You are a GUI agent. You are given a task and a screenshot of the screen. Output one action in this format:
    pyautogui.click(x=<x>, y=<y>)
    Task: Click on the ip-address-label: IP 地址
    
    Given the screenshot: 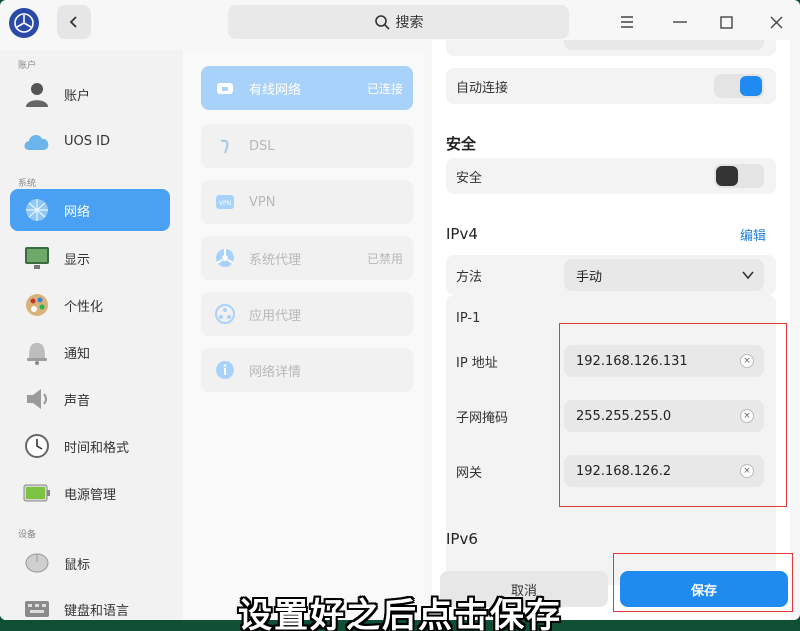 What is the action you would take?
    pyautogui.click(x=477, y=363)
    